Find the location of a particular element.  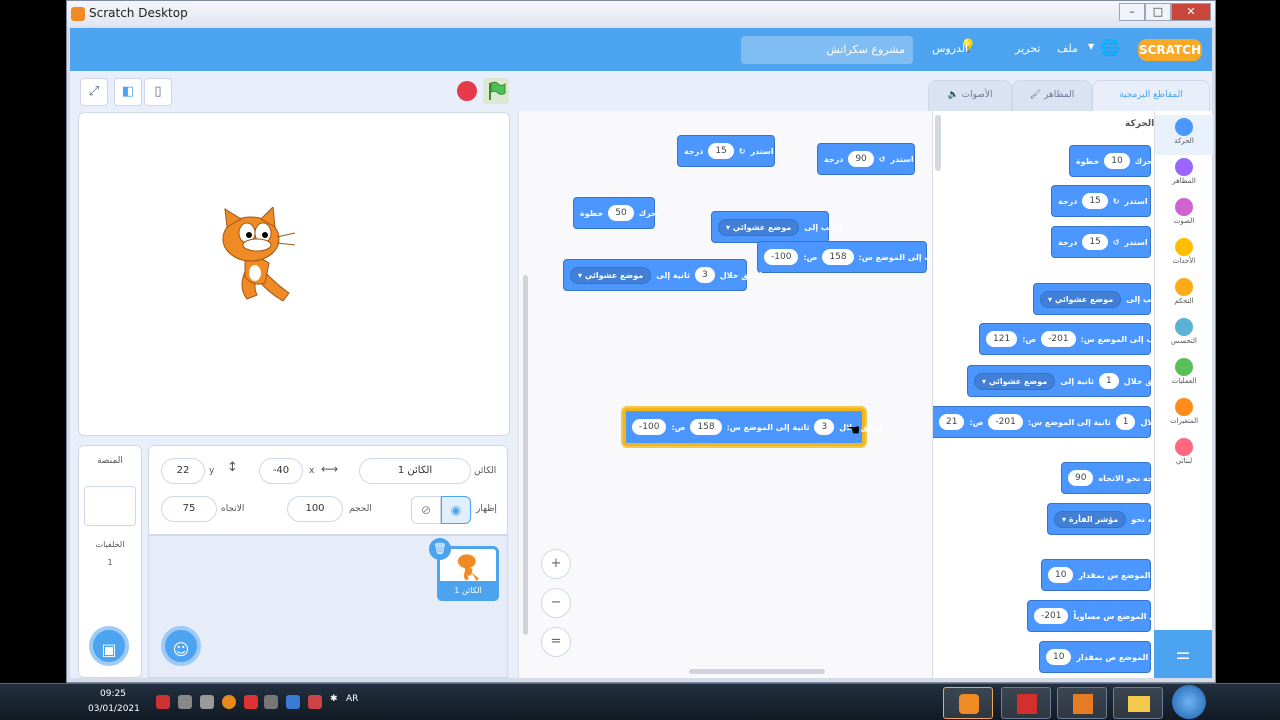

category-my-blocks: لبناتي is located at coordinates (1184, 455).